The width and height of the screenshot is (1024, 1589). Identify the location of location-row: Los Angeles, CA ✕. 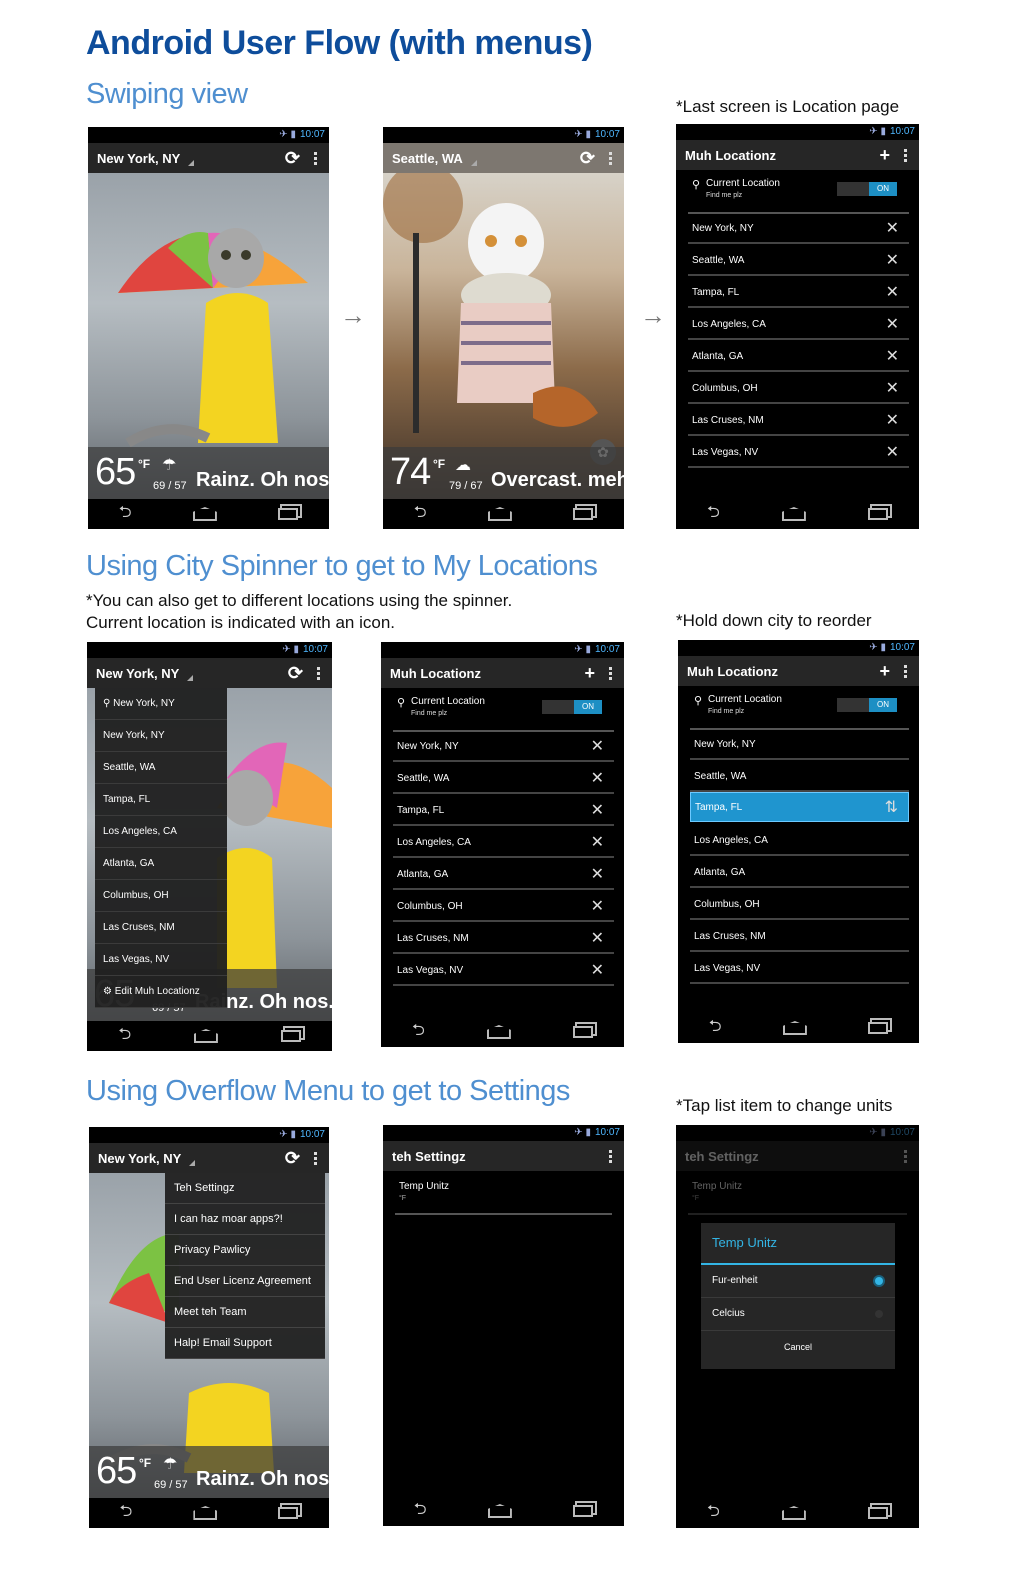
(798, 325).